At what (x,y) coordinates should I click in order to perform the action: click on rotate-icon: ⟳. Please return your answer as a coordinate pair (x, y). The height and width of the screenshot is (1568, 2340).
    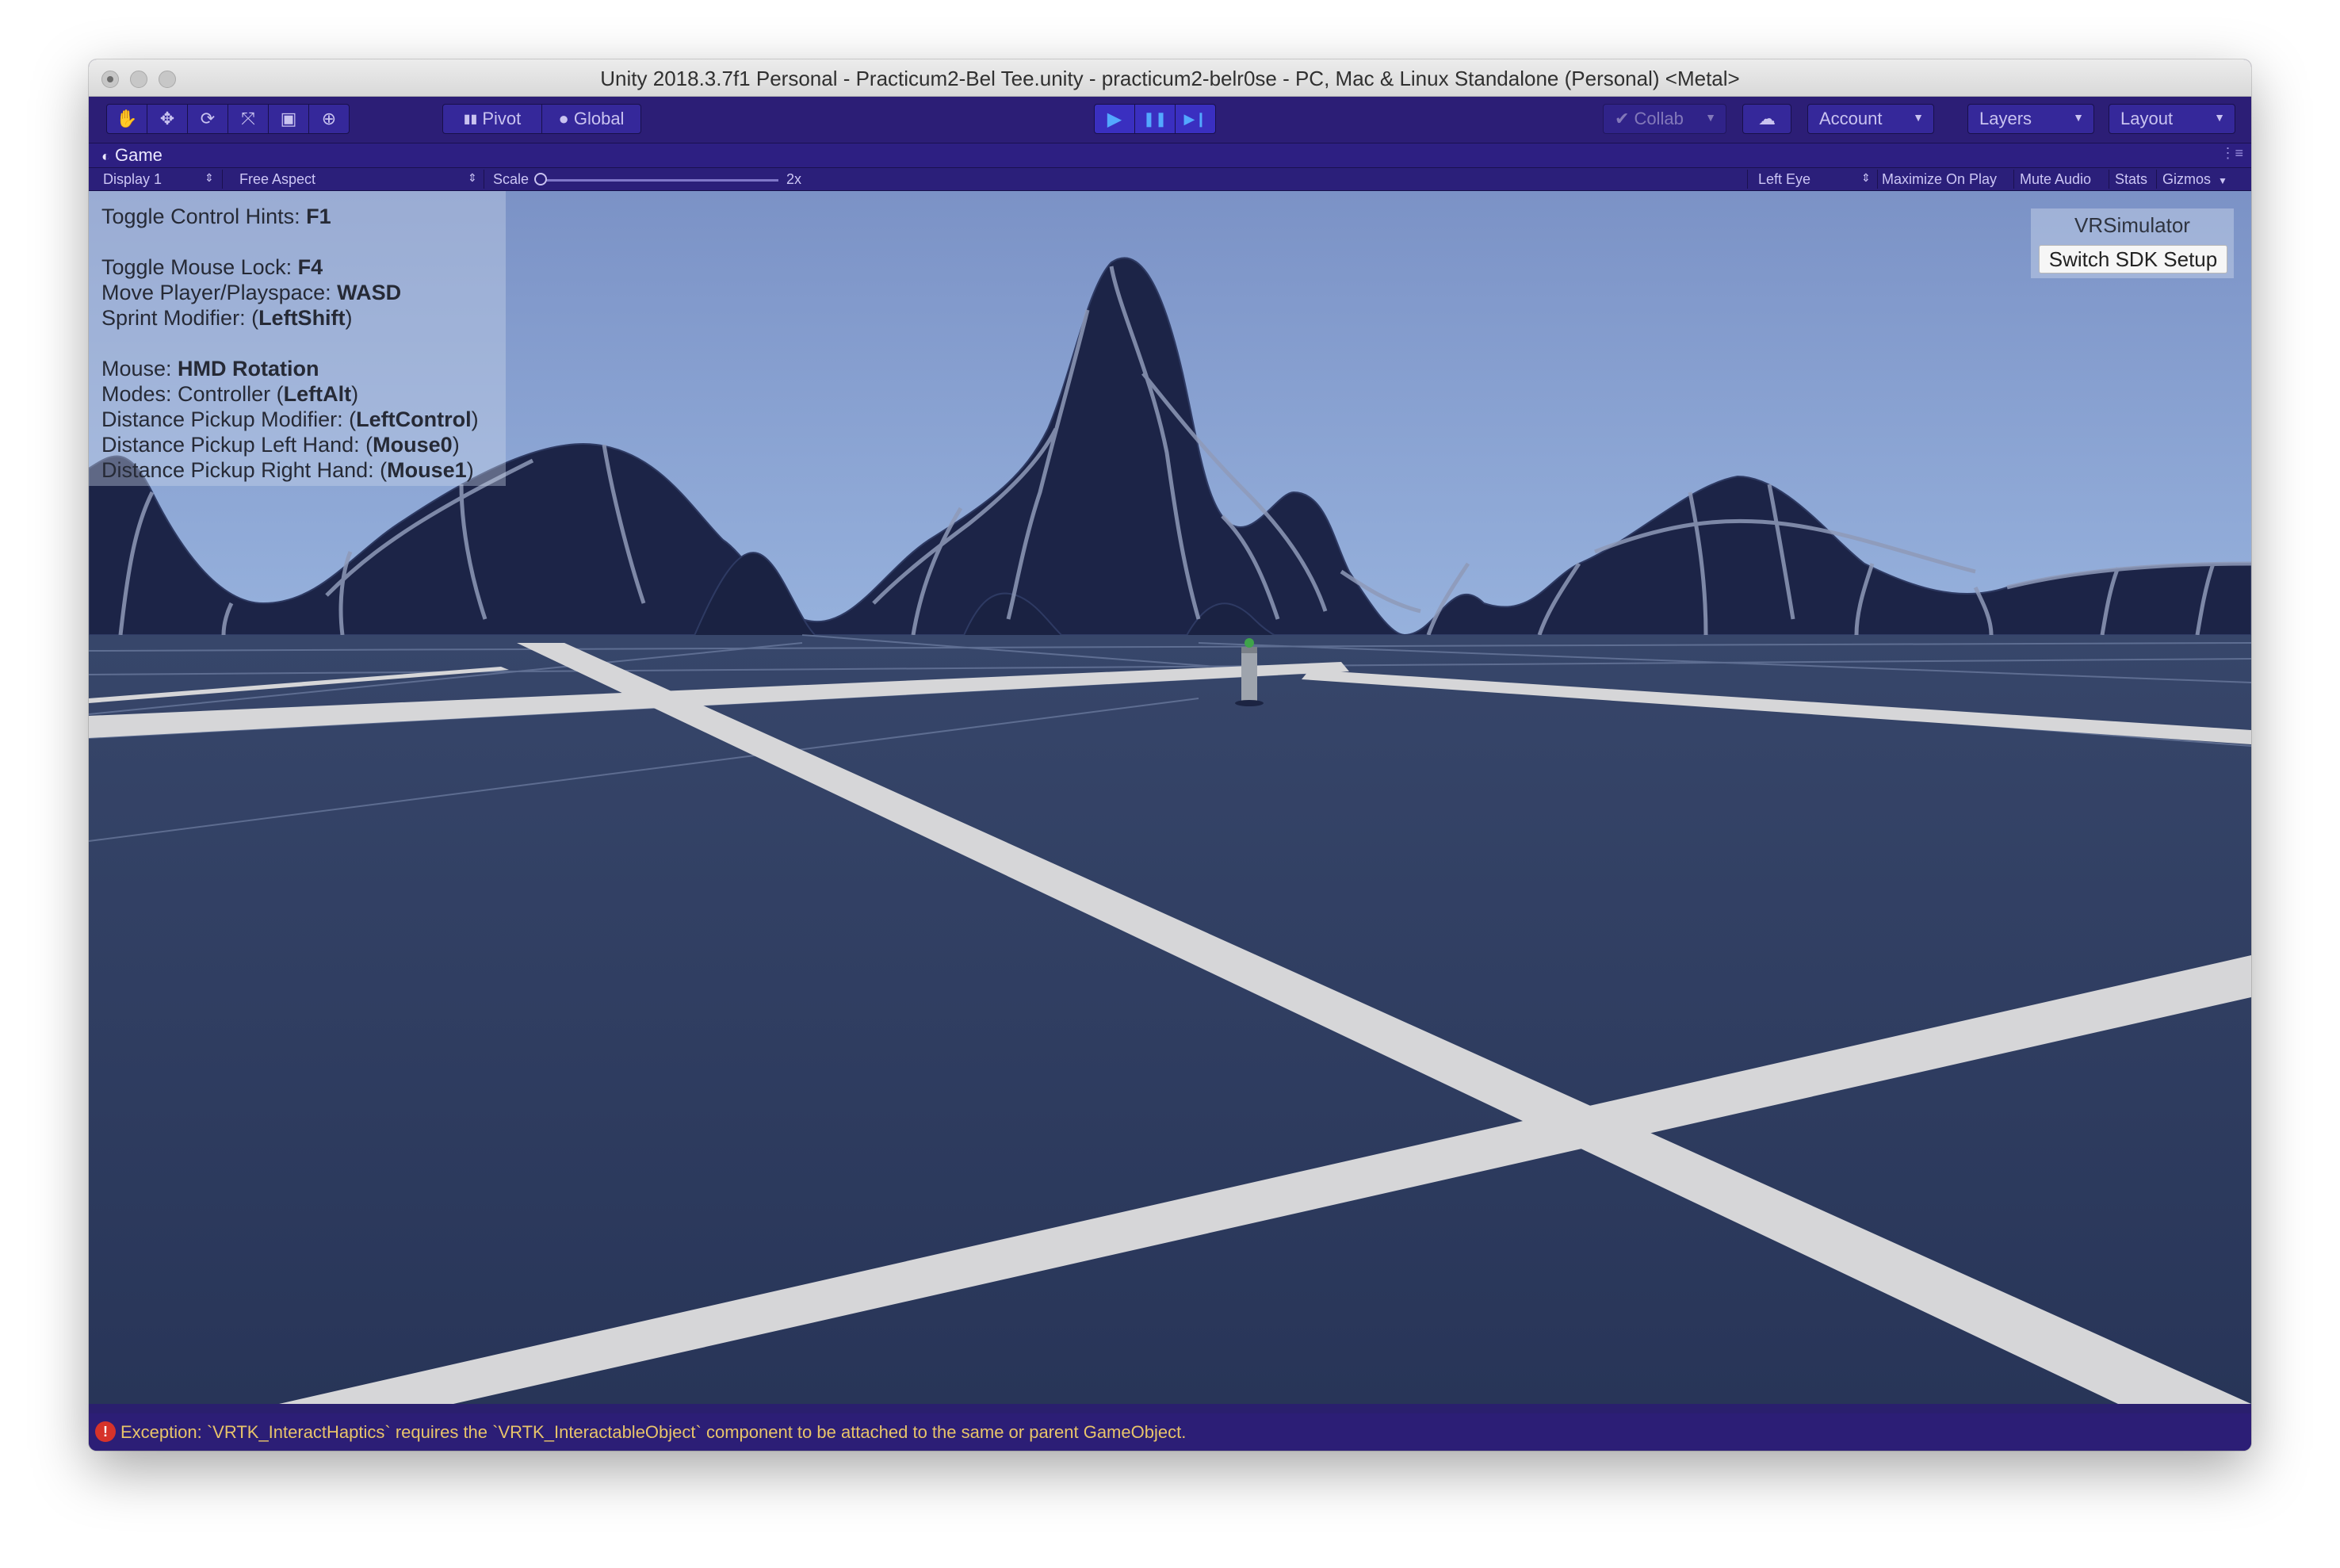
    Looking at the image, I should click on (208, 119).